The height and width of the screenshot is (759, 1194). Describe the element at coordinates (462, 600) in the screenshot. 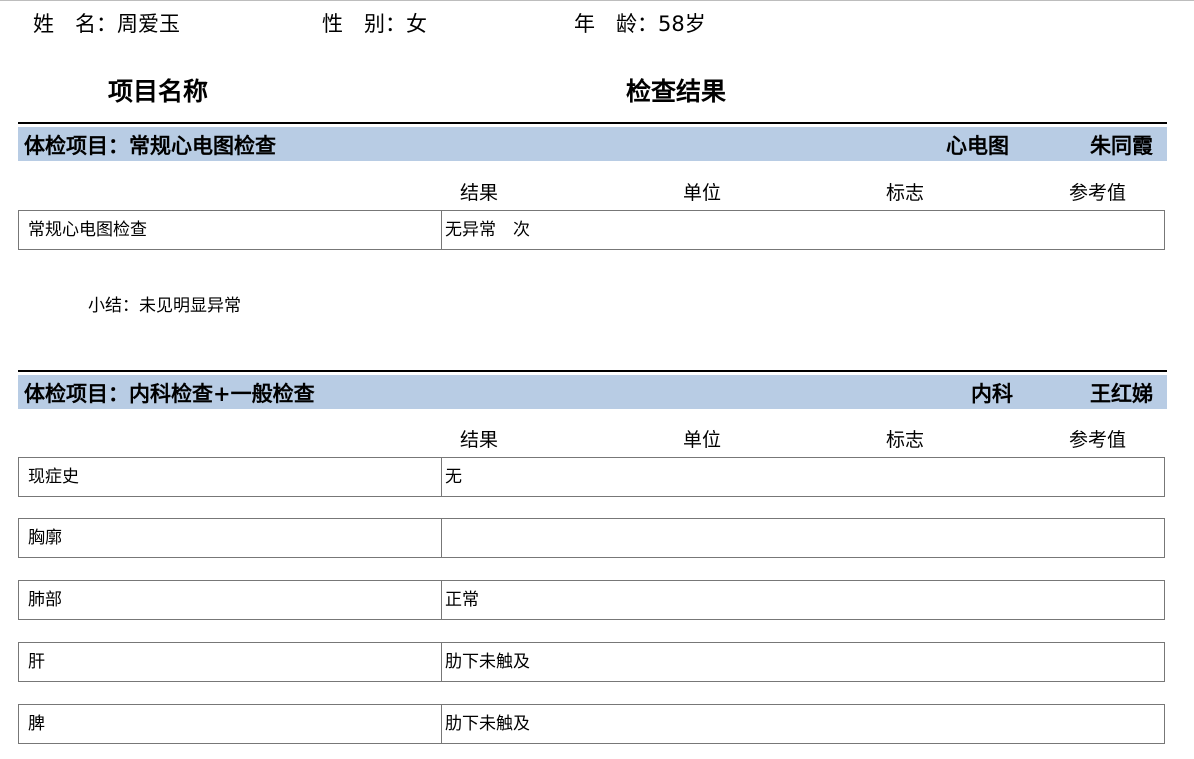

I see `row-result: 正常` at that location.